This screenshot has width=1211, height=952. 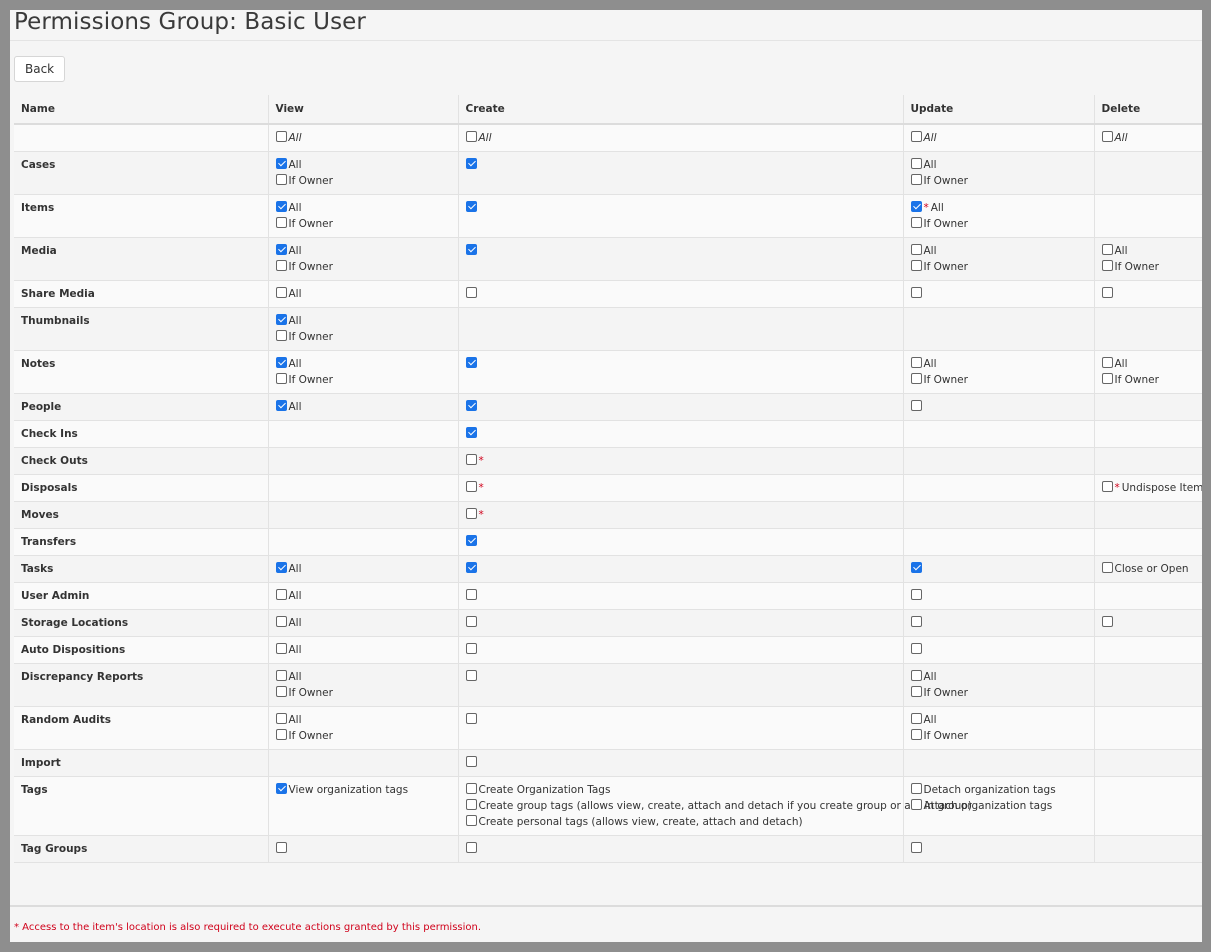 I want to click on delete-option: Close or Open, so click(x=1148, y=569).